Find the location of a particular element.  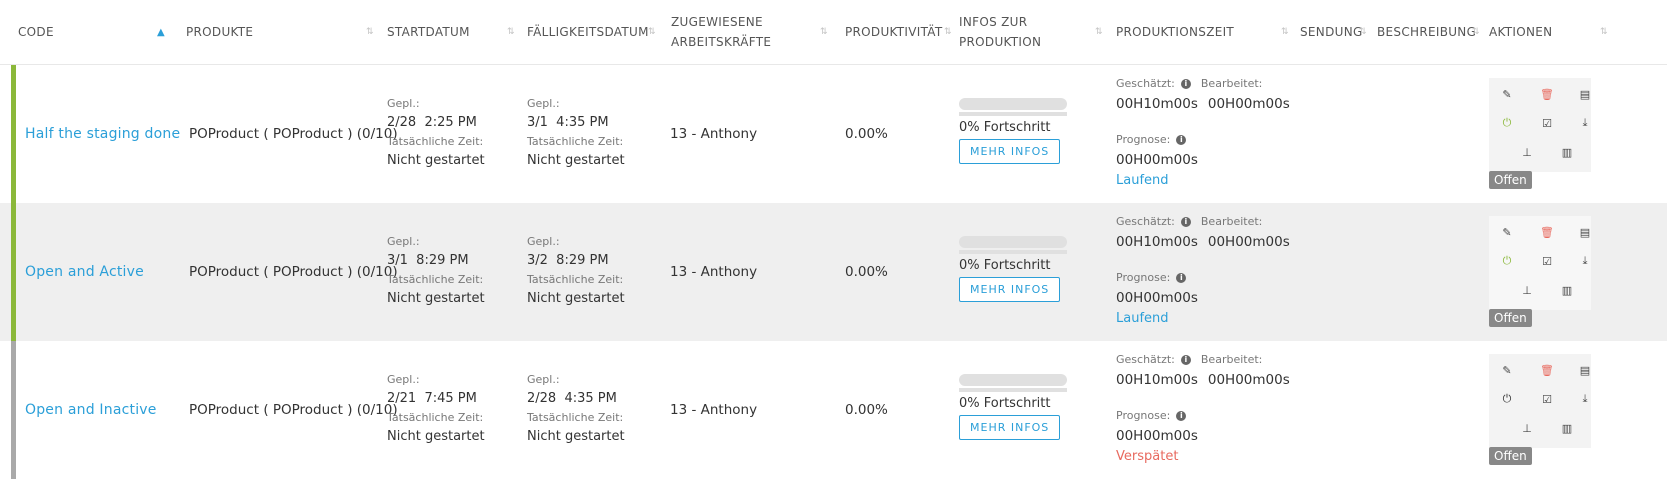

header-prodtime-label: PRODUKTIONSZEIT is located at coordinates (1175, 32).